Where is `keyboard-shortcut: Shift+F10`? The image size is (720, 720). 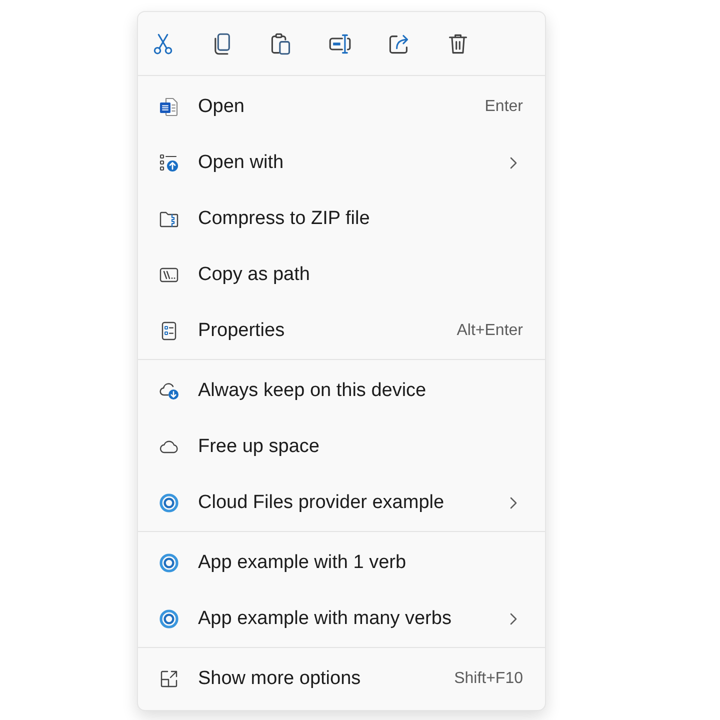 keyboard-shortcut: Shift+F10 is located at coordinates (488, 679).